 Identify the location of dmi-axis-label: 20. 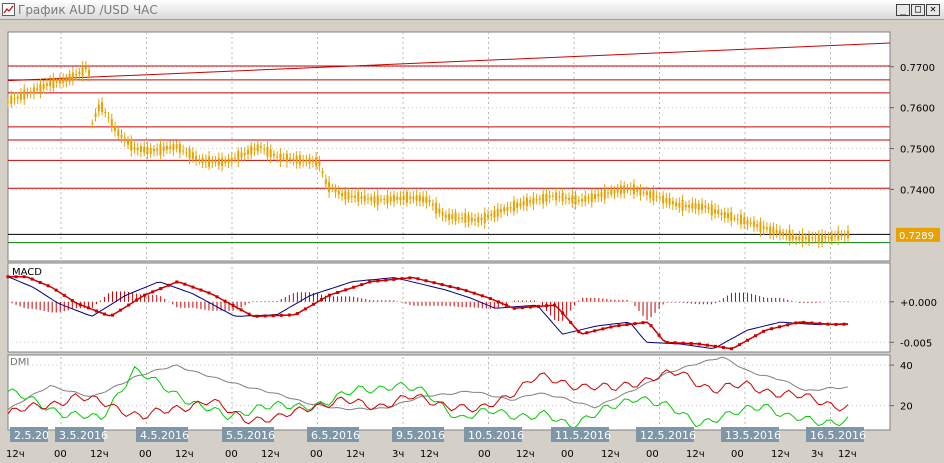
(906, 407).